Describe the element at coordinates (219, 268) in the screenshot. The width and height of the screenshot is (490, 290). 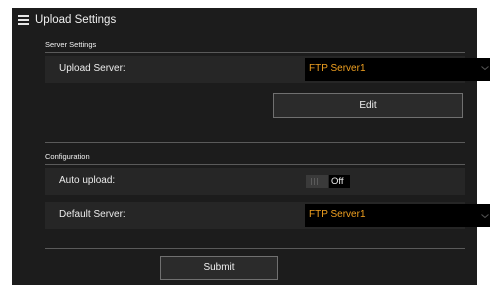
I see `submit-button: Submit` at that location.